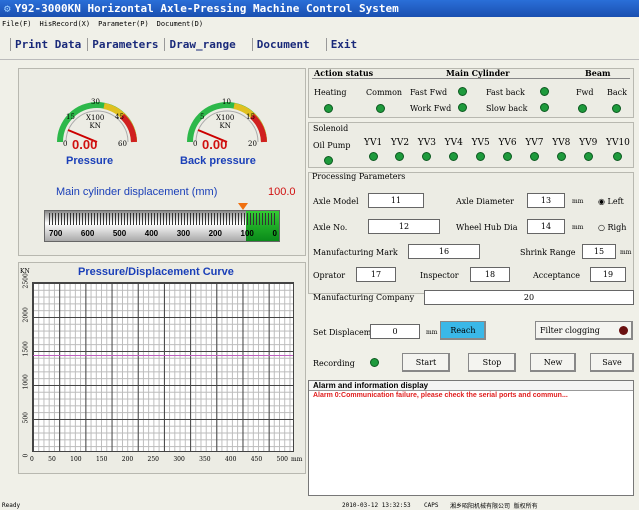 This screenshot has height=510, width=639. I want to click on document-button: Document, so click(282, 44).